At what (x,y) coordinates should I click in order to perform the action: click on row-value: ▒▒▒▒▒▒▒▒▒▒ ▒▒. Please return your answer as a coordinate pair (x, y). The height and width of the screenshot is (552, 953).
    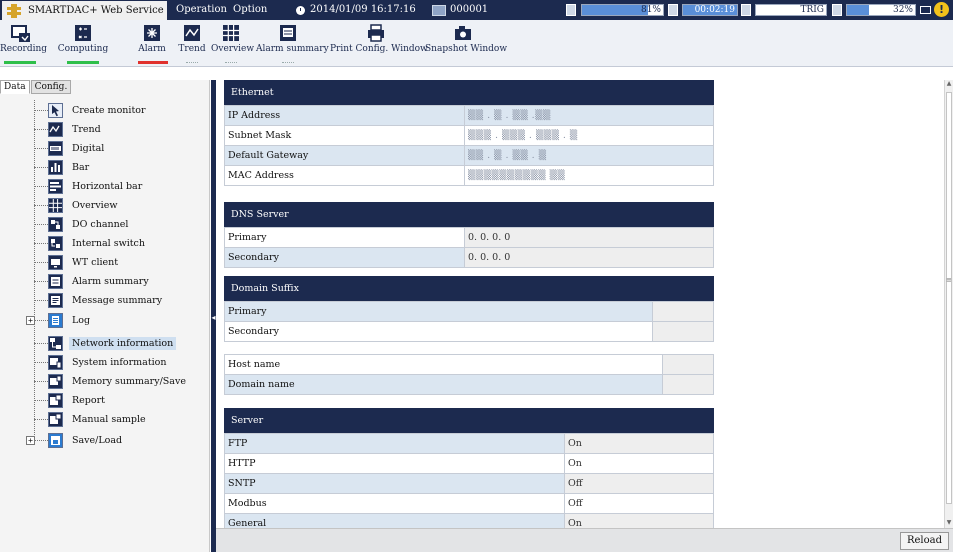
    Looking at the image, I should click on (589, 175).